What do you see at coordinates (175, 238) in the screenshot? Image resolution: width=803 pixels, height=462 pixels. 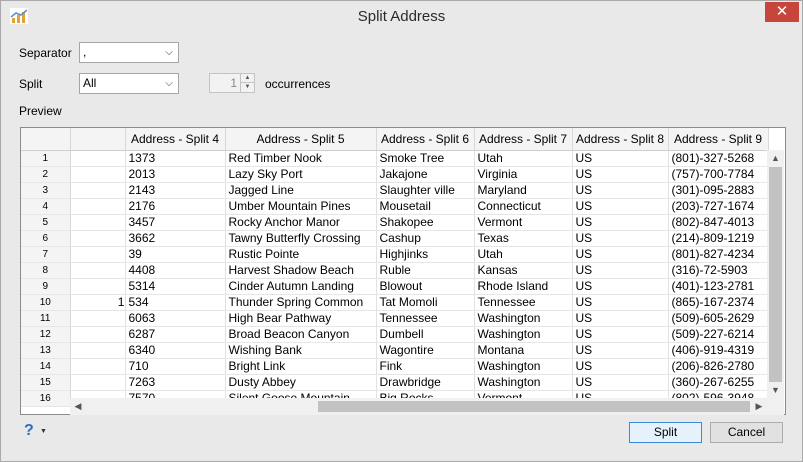 I see `table-cell-s4: 3662` at bounding box center [175, 238].